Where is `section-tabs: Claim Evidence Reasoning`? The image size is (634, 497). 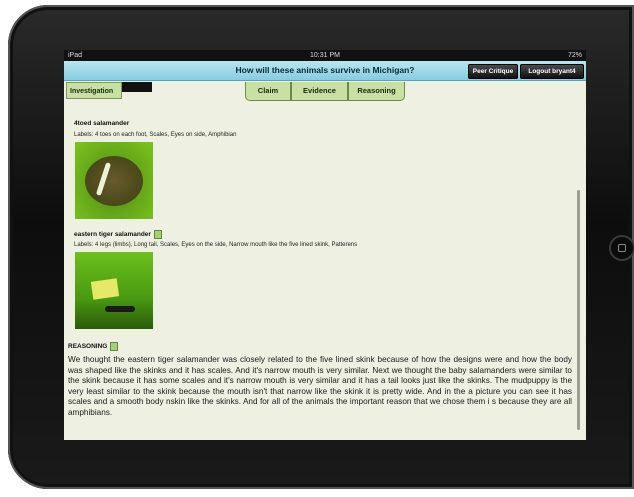
section-tabs: Claim Evidence Reasoning is located at coordinates (325, 92).